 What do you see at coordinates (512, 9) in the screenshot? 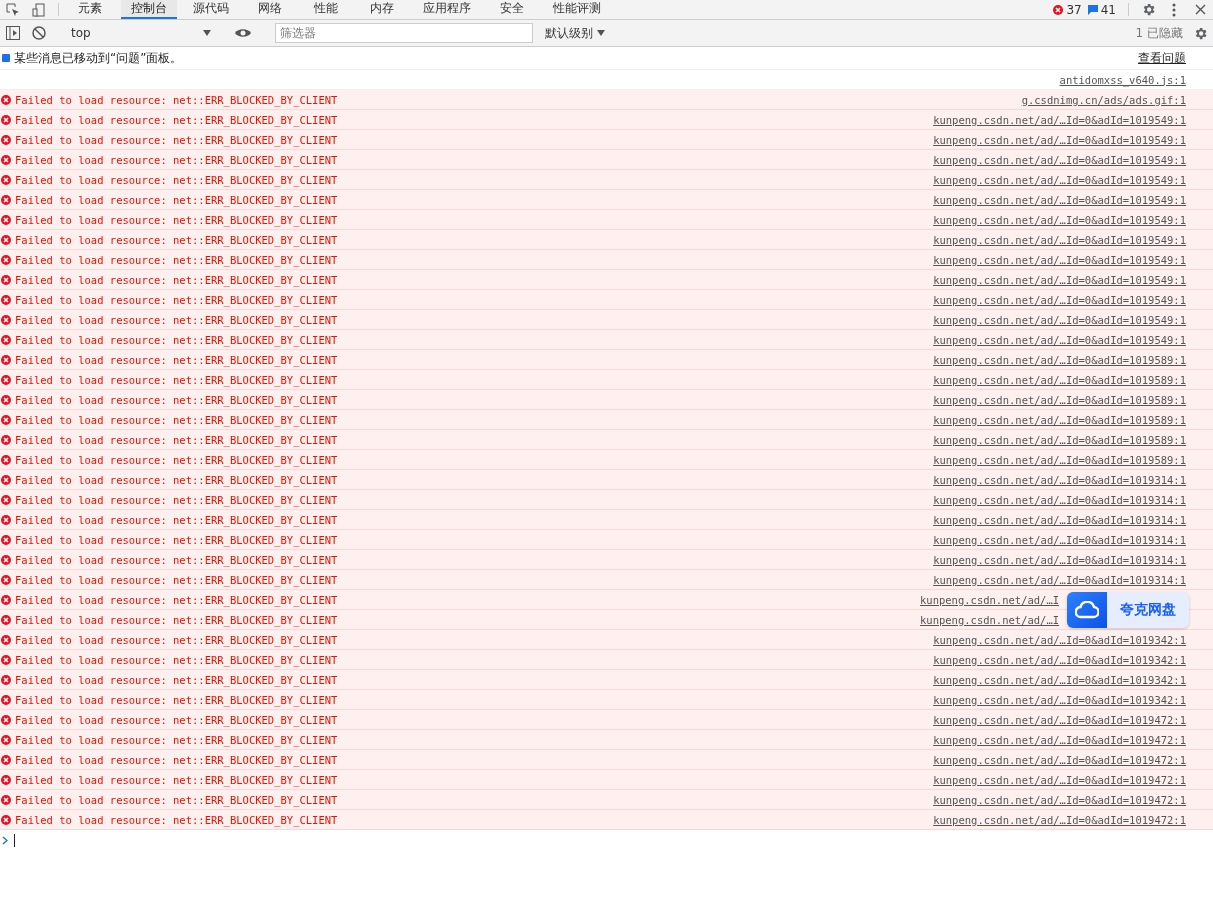
I see `tab: 安全` at bounding box center [512, 9].